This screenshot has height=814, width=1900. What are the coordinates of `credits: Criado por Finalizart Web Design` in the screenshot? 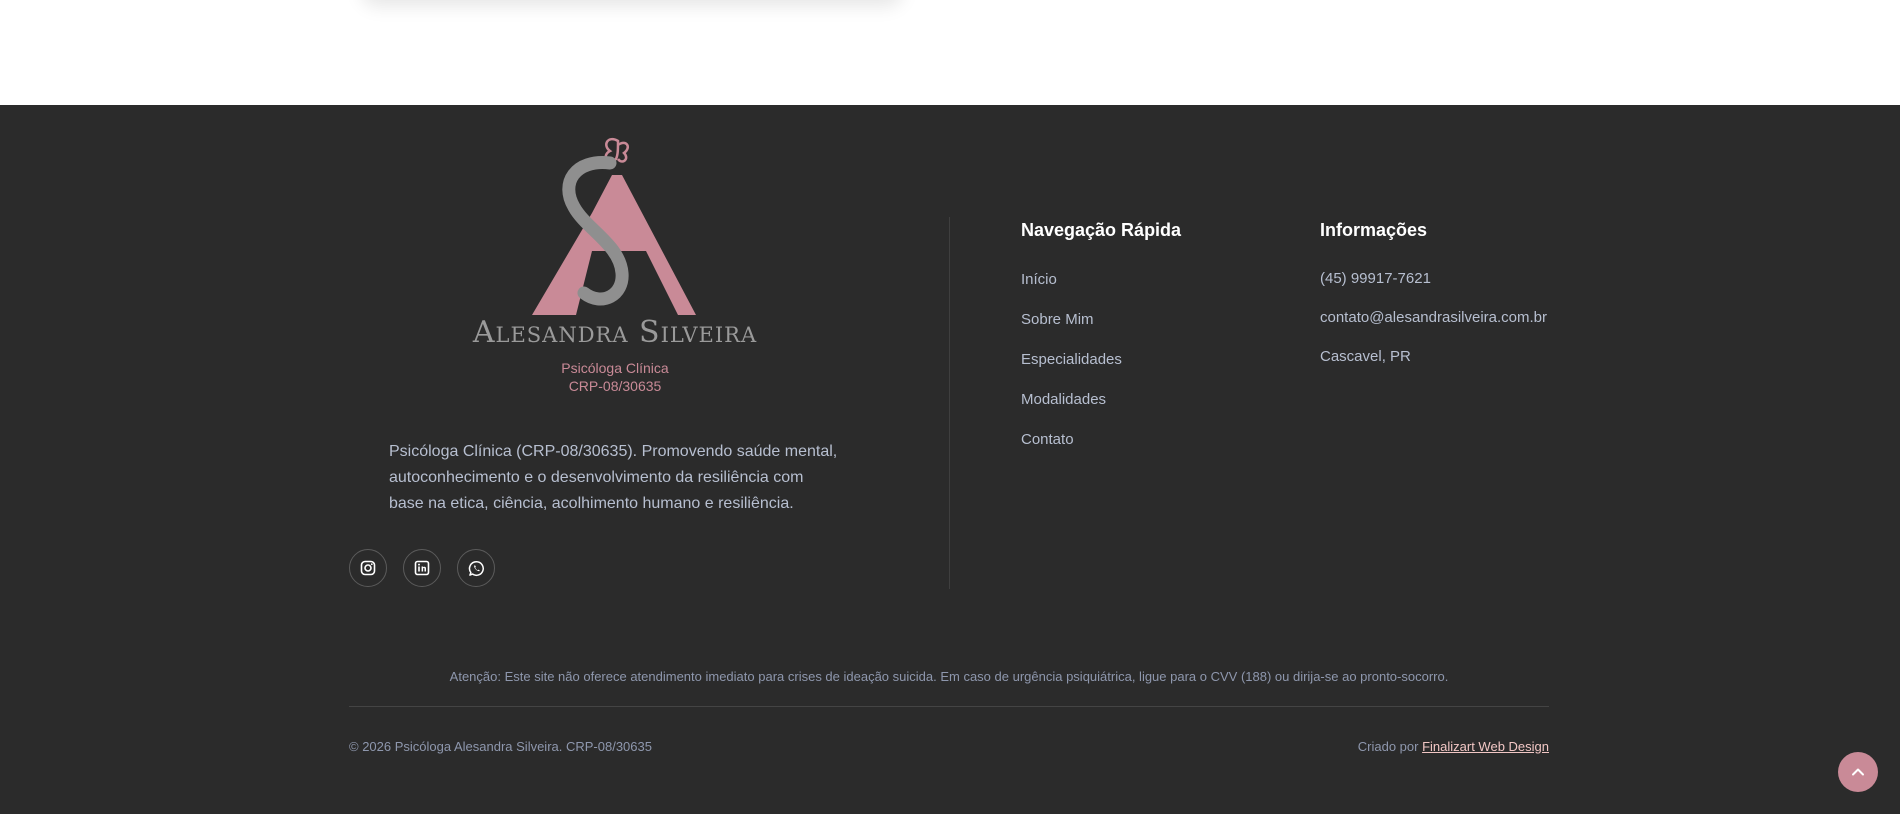 It's located at (1453, 746).